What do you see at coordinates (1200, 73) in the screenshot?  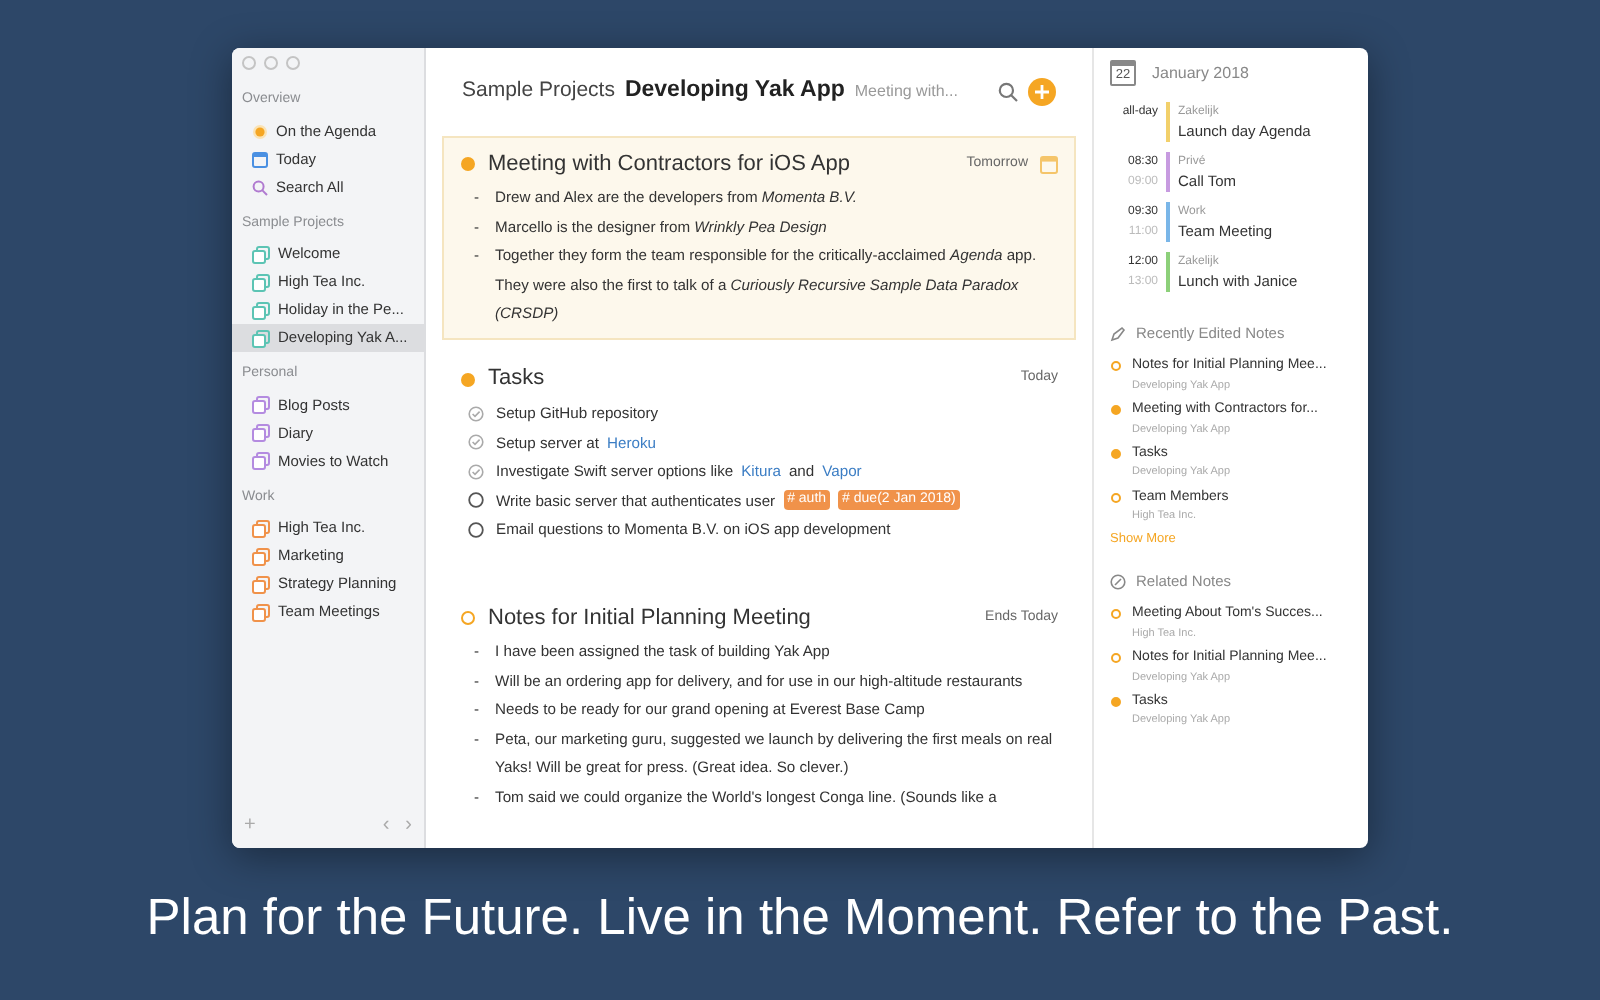 I see `calendar-month: January 2018` at bounding box center [1200, 73].